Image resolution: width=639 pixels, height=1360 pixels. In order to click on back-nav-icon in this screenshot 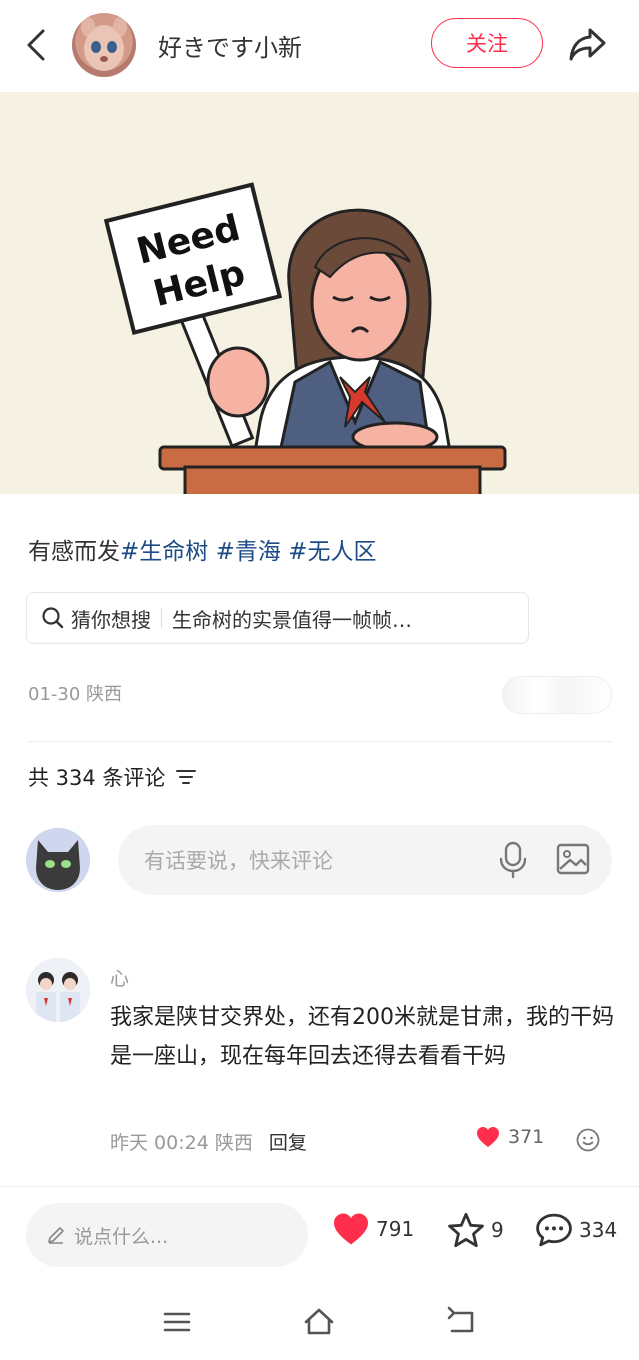, I will do `click(461, 1322)`.